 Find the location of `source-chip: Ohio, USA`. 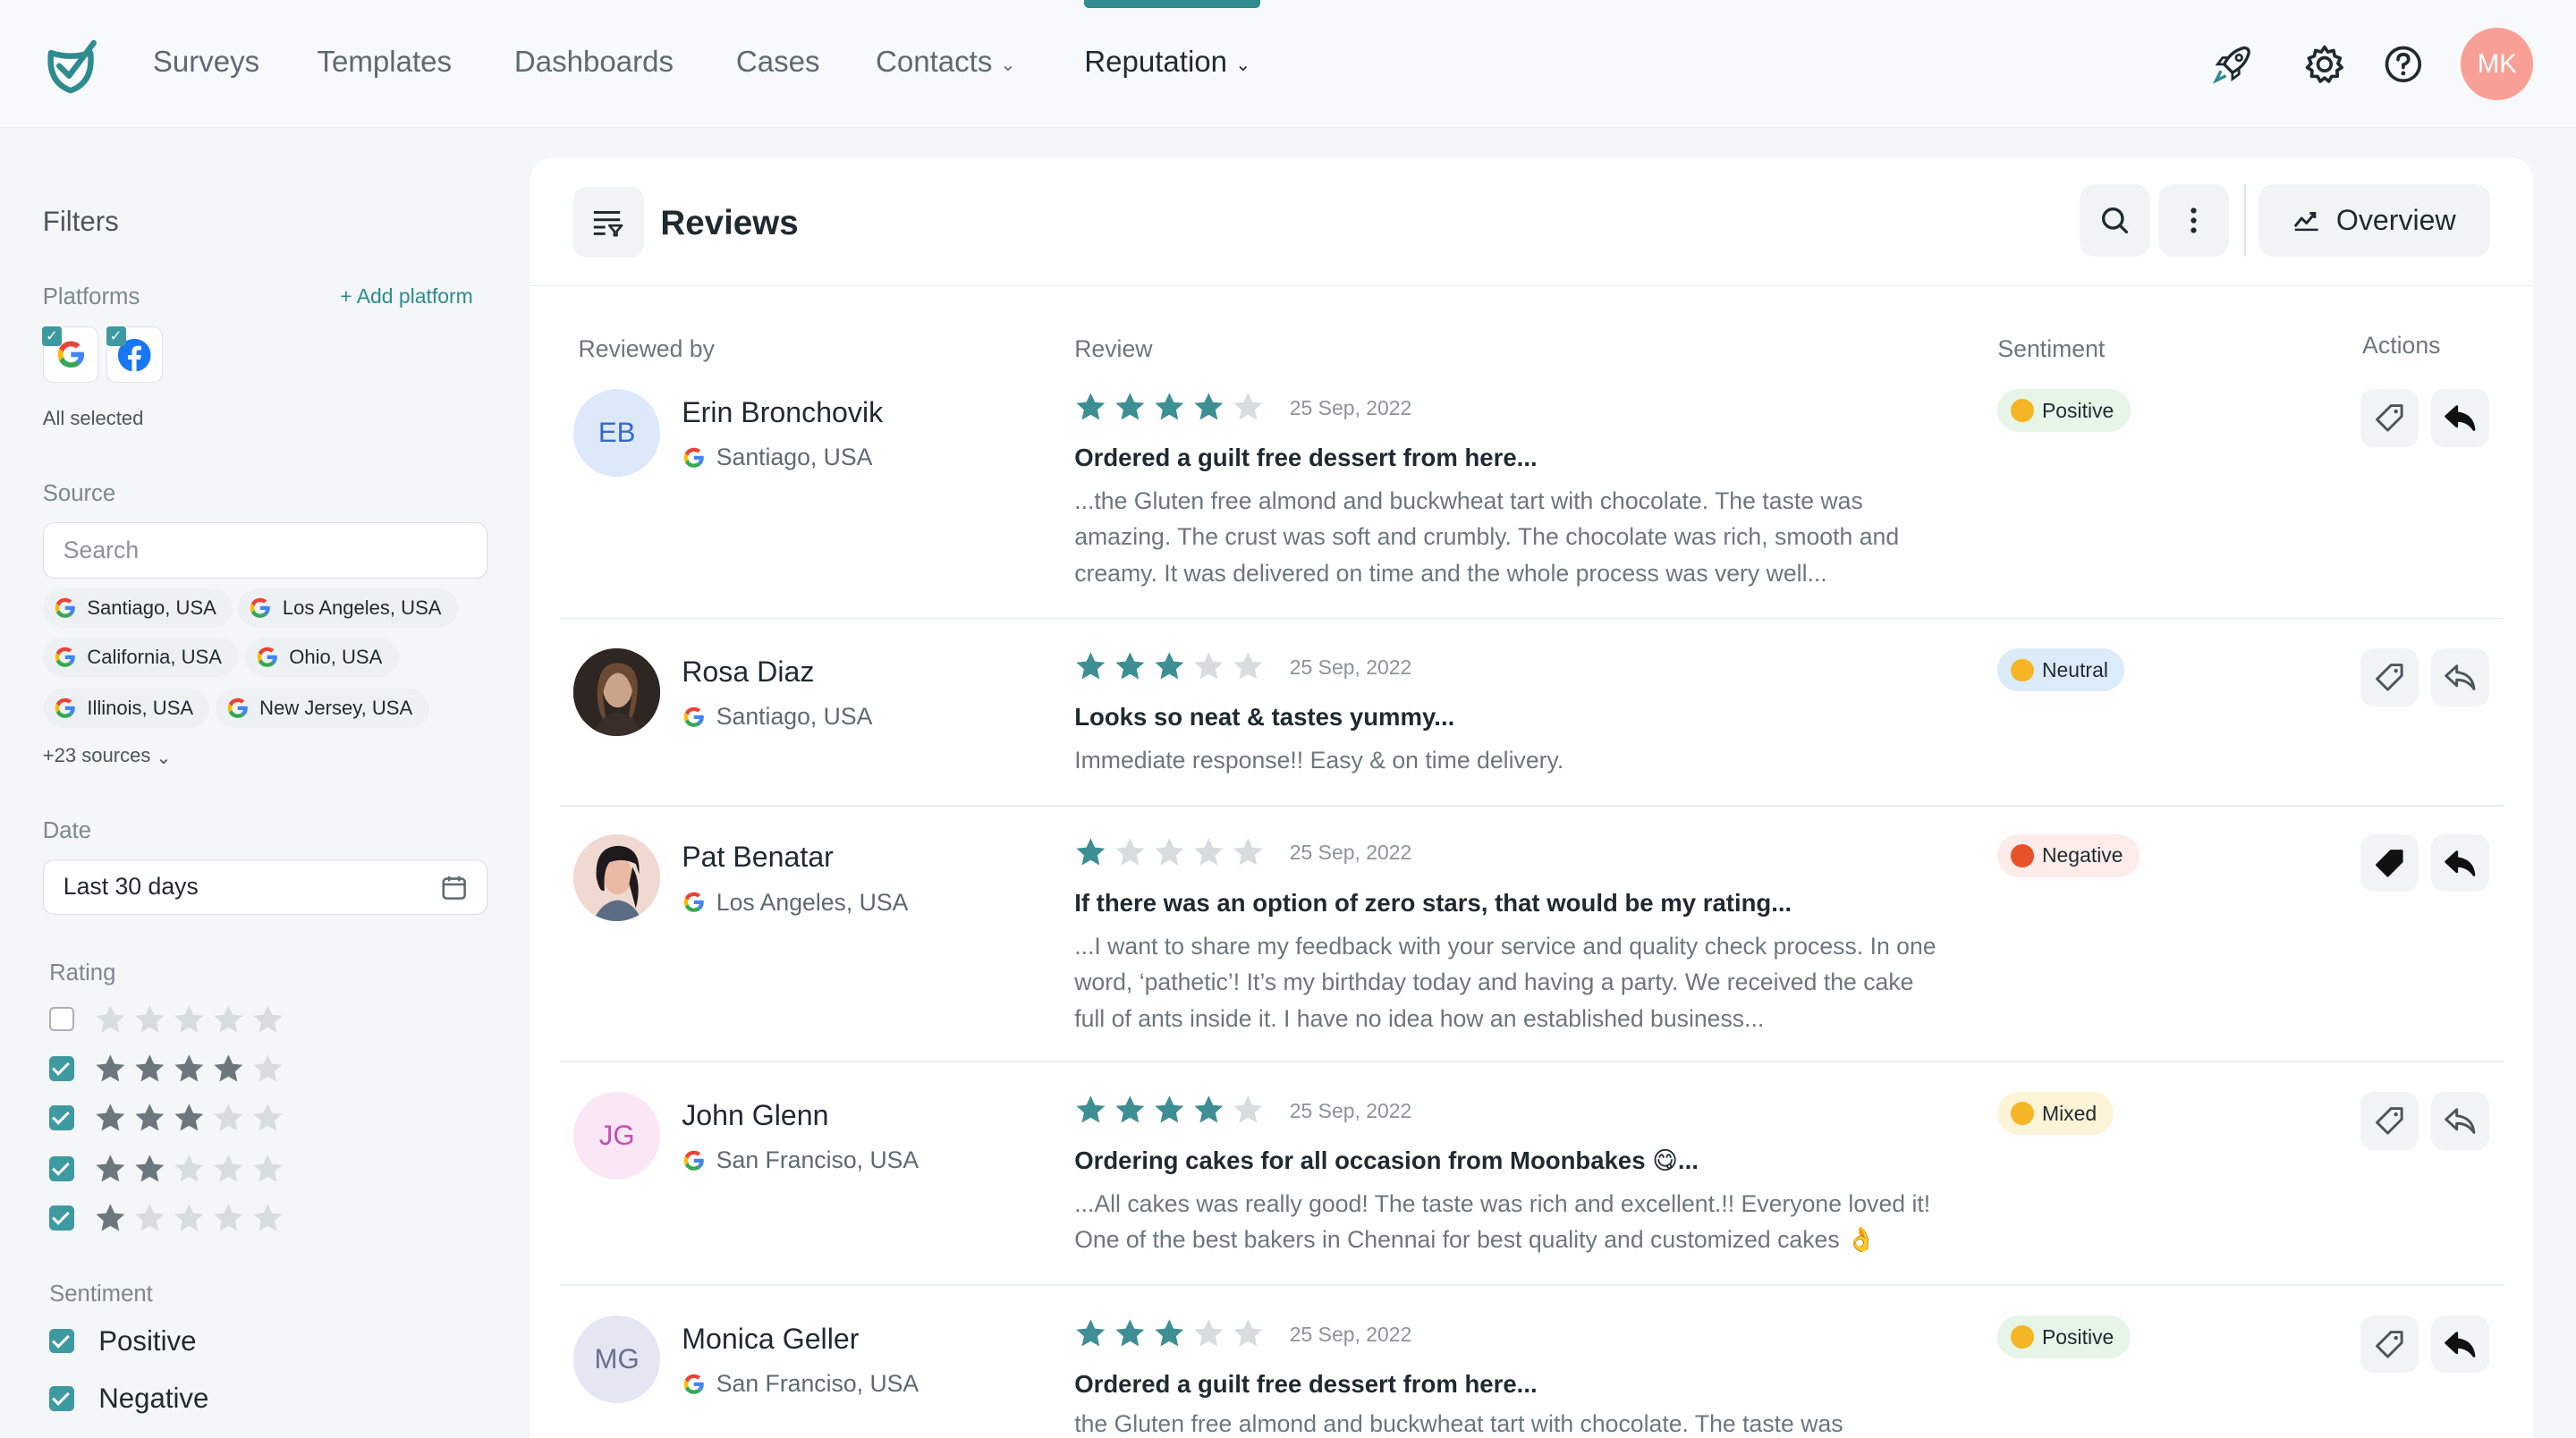

source-chip: Ohio, USA is located at coordinates (321, 657).